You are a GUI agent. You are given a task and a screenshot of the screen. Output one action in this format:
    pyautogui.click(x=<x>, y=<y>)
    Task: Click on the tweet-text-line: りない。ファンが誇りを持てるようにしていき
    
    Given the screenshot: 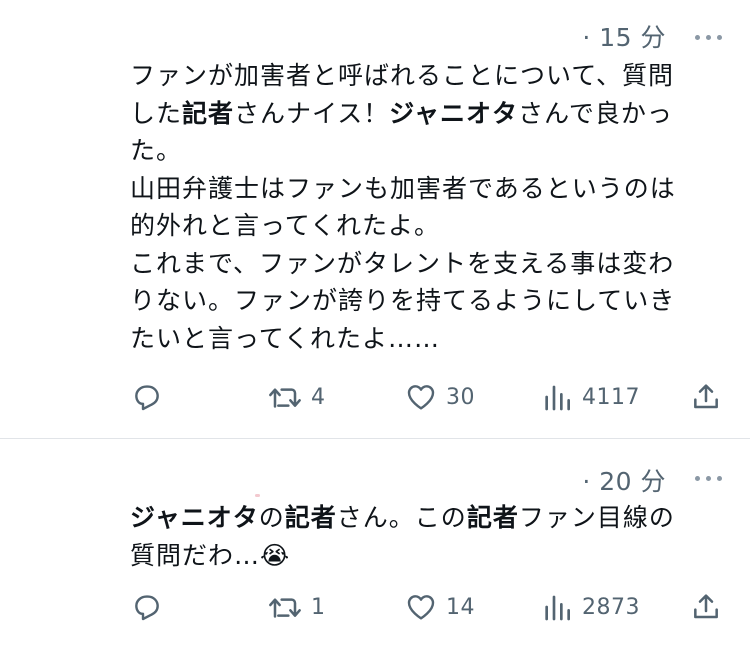 What is the action you would take?
    pyautogui.click(x=430, y=301)
    